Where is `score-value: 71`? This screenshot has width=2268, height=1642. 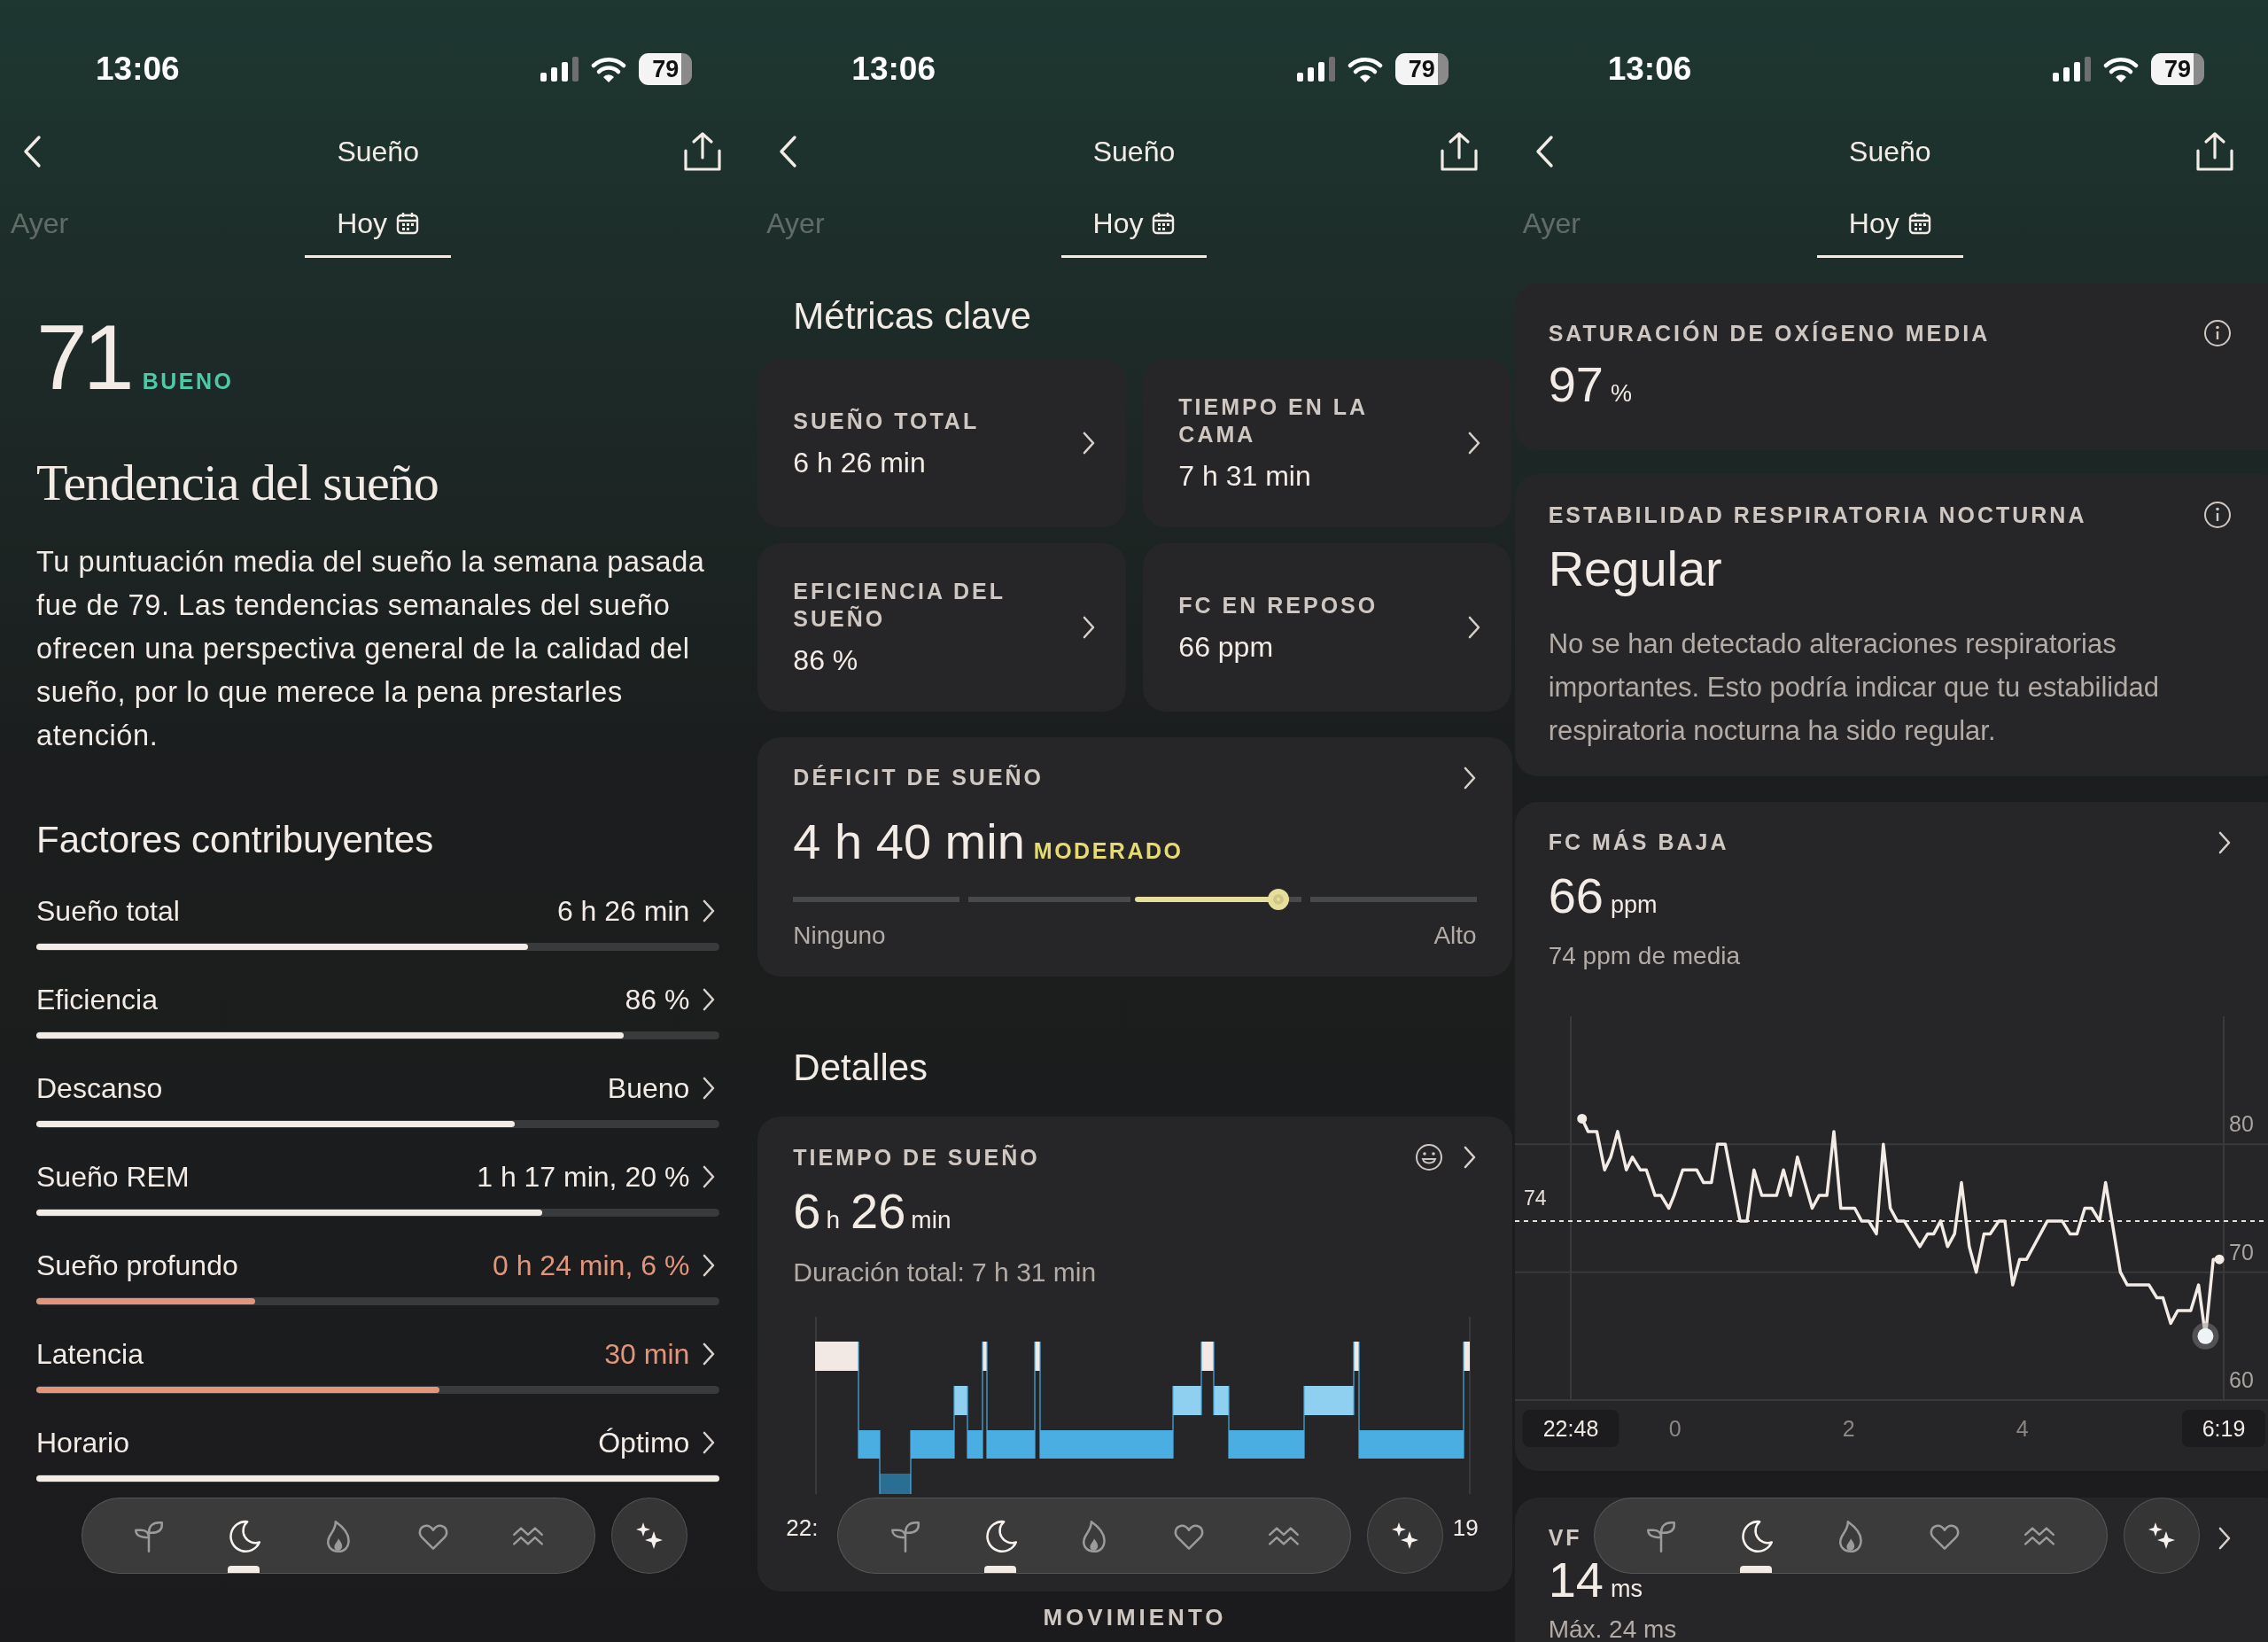 score-value: 71 is located at coordinates (83, 357).